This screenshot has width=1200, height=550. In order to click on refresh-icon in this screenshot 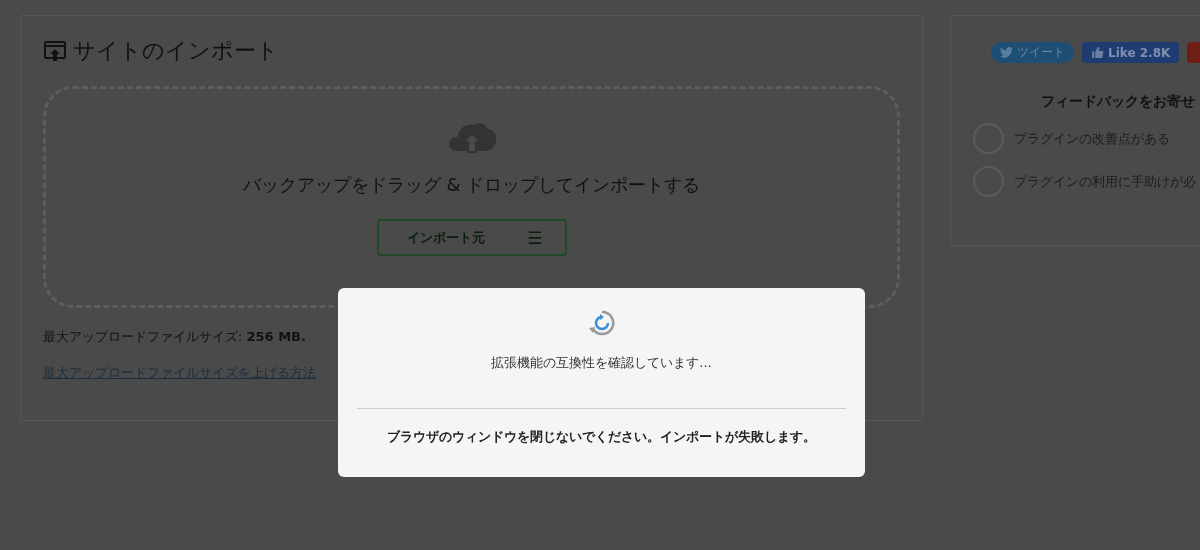, I will do `click(601, 323)`.